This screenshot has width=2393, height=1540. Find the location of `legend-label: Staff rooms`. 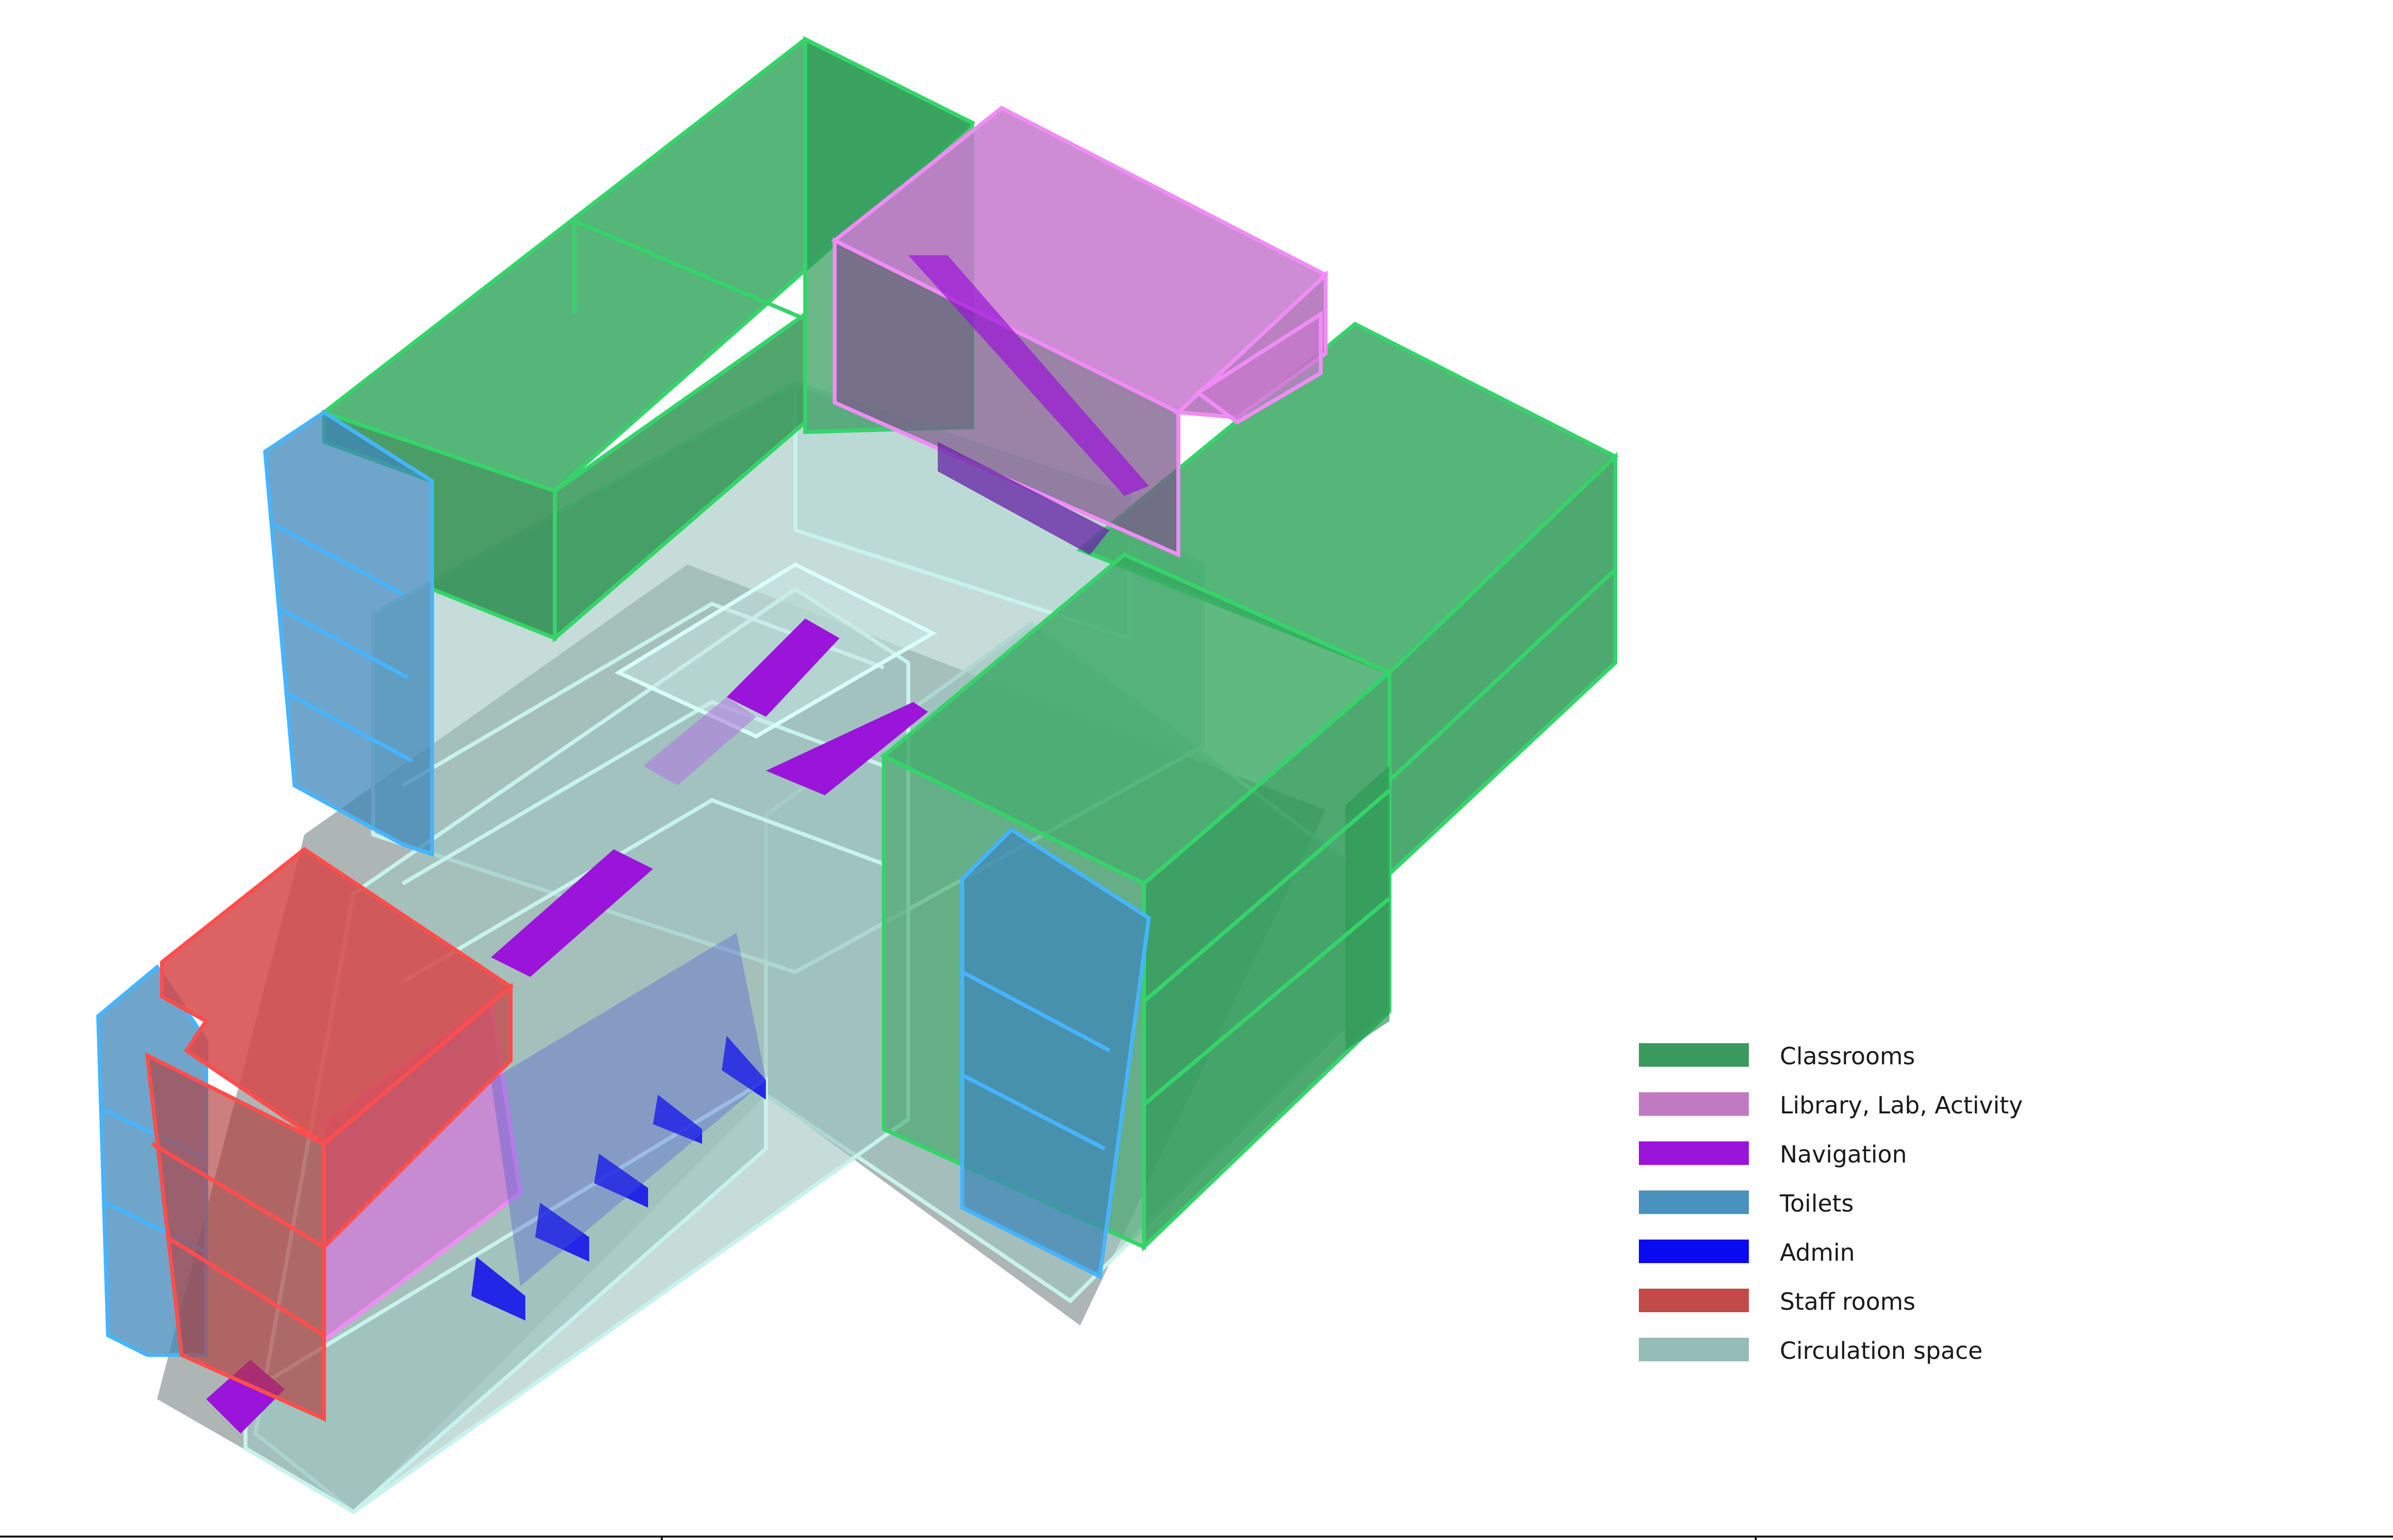

legend-label: Staff rooms is located at coordinates (1848, 1302).